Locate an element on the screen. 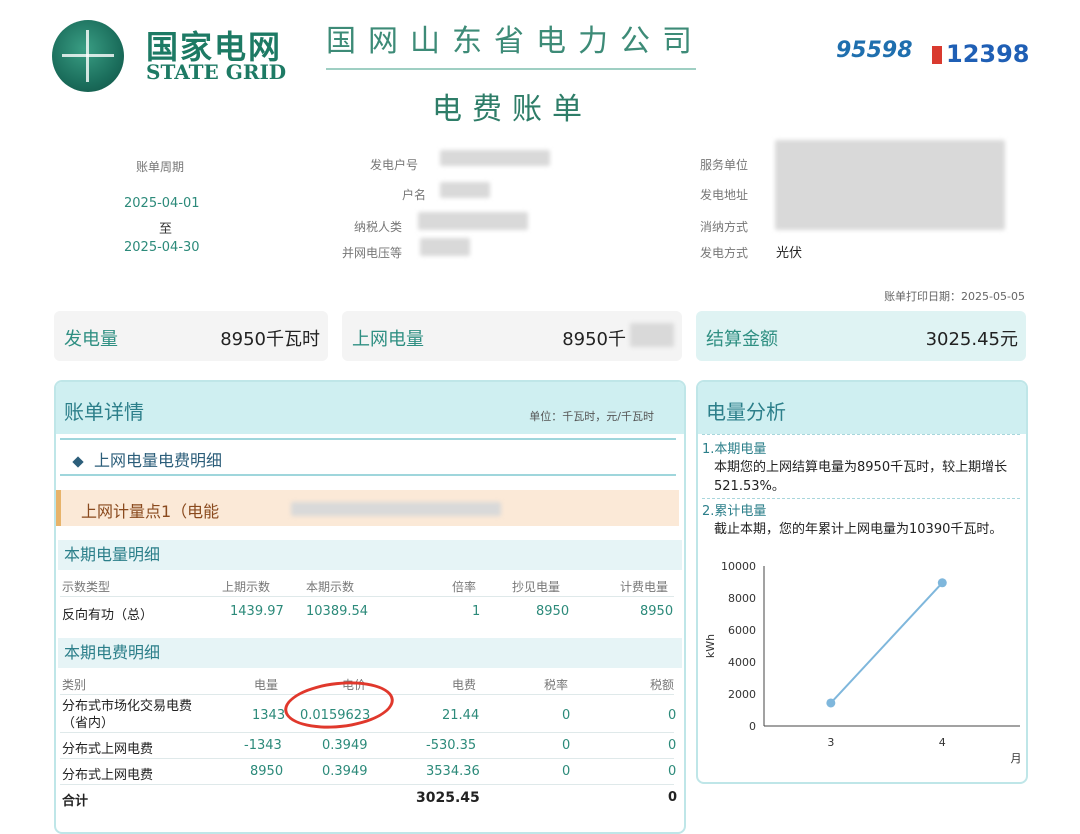  service-unit-label: 服务单位 is located at coordinates (724, 165).